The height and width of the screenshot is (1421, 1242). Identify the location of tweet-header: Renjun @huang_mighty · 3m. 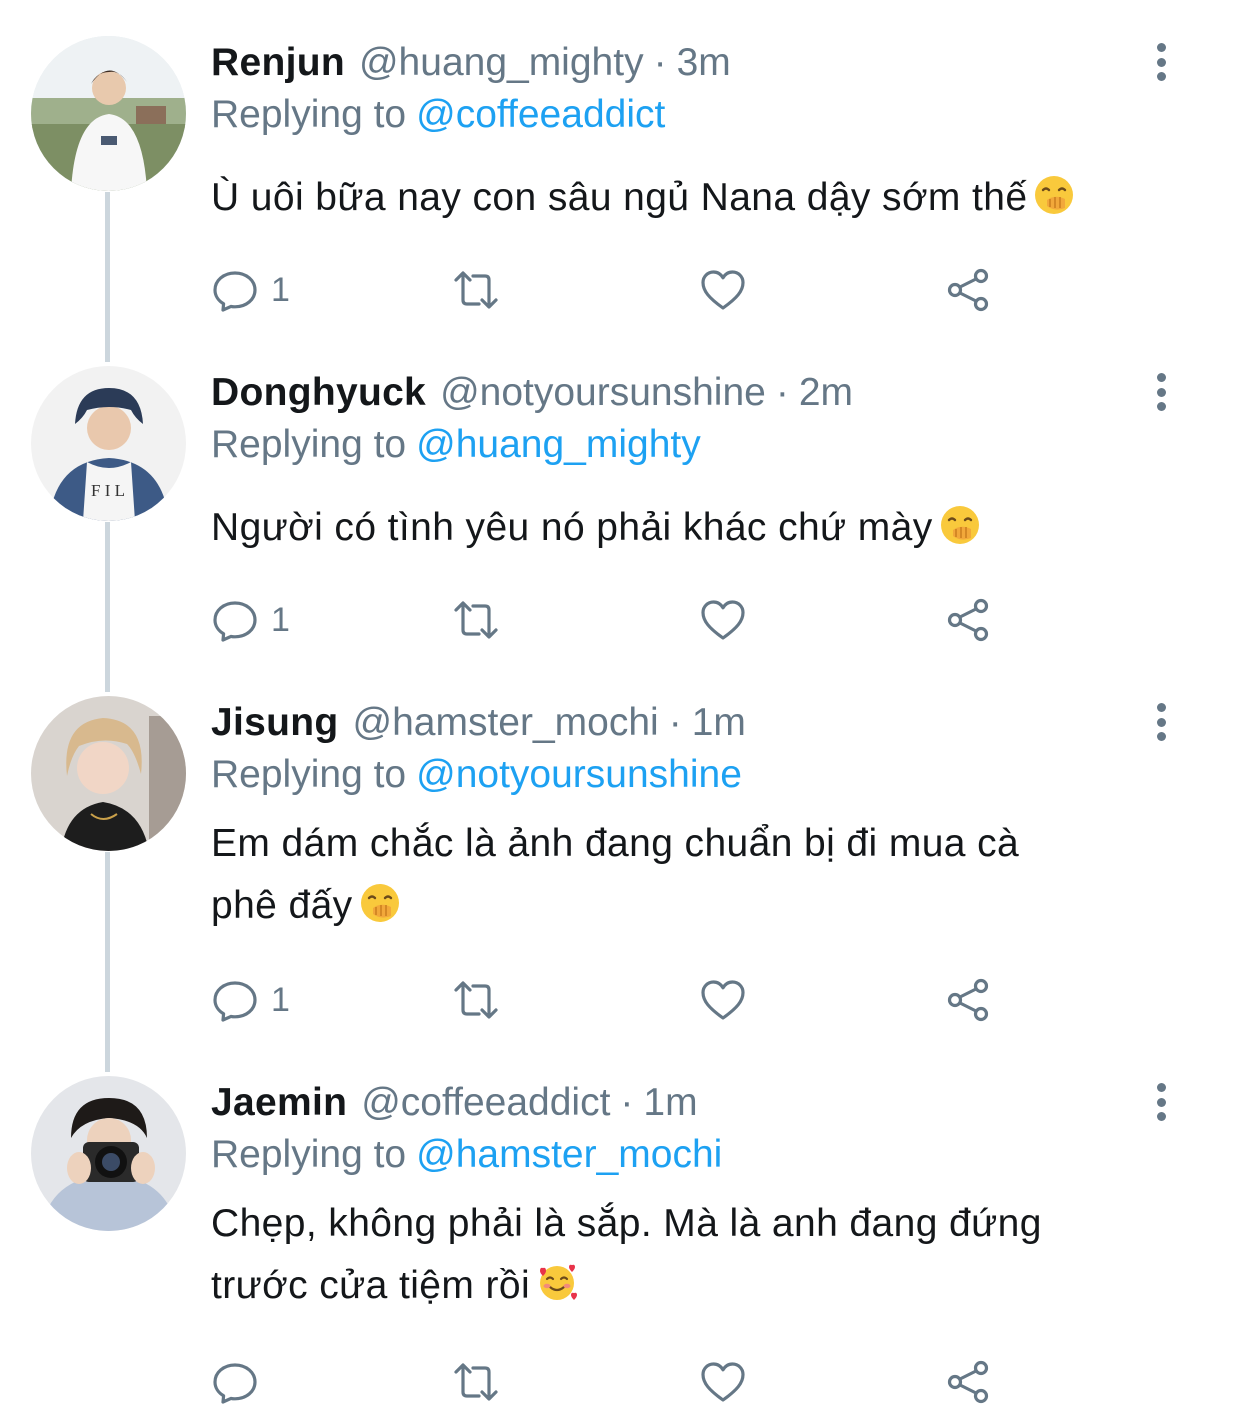
(471, 63).